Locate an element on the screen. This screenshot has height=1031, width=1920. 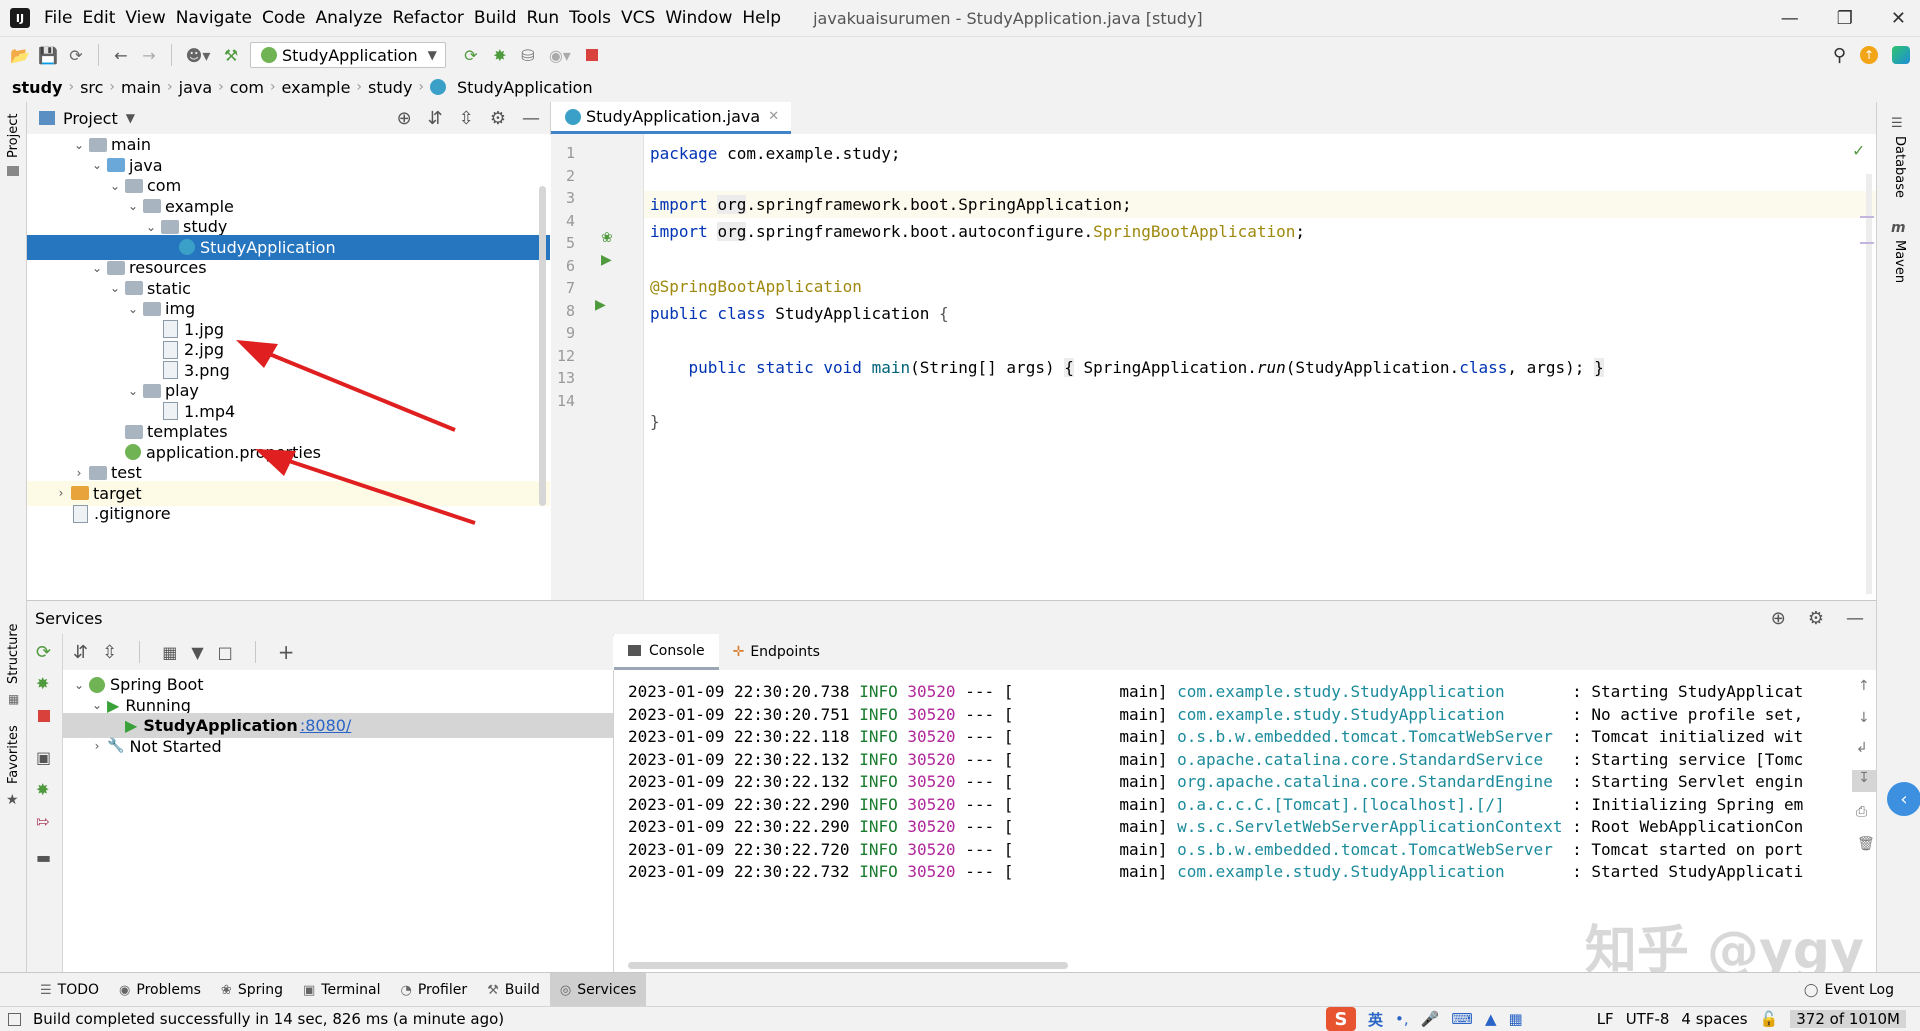
tab-console-label: Console is located at coordinates (677, 650).